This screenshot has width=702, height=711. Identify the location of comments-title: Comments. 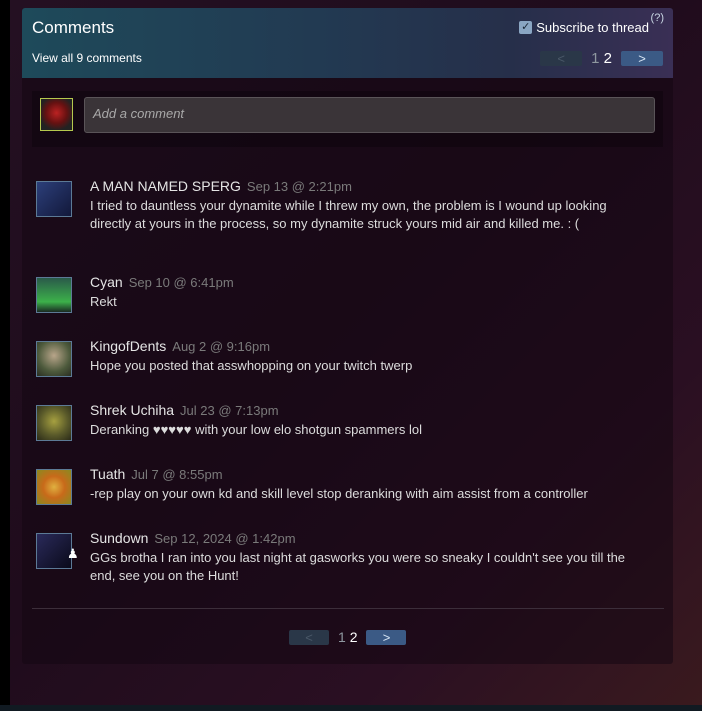
(73, 27).